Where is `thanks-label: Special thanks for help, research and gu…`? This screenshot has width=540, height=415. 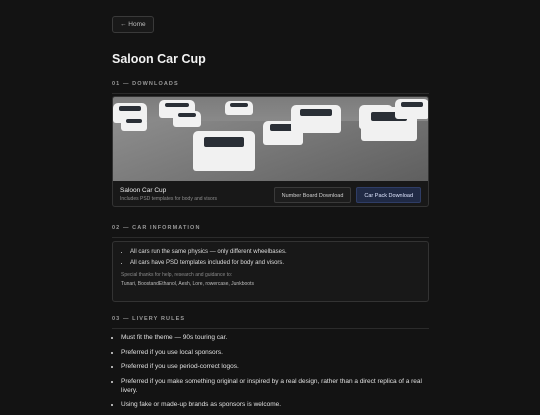 thanks-label: Special thanks for help, research and gu… is located at coordinates (177, 275).